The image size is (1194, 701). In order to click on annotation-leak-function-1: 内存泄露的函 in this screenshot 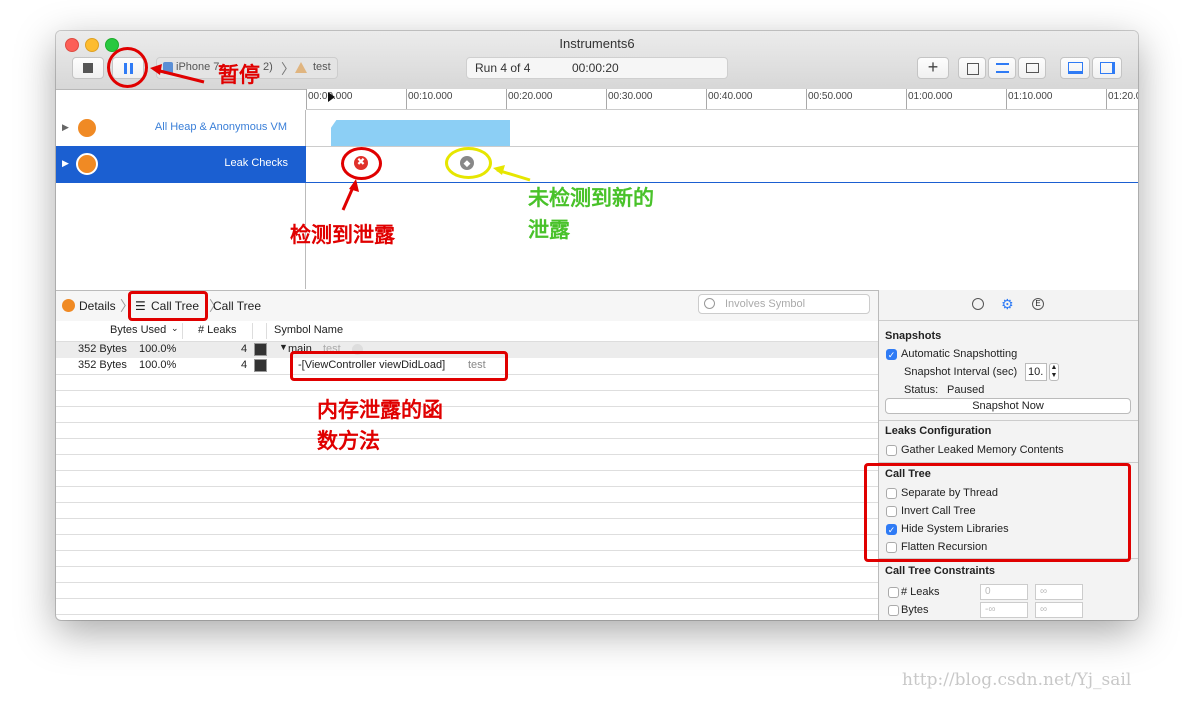, I will do `click(380, 410)`.